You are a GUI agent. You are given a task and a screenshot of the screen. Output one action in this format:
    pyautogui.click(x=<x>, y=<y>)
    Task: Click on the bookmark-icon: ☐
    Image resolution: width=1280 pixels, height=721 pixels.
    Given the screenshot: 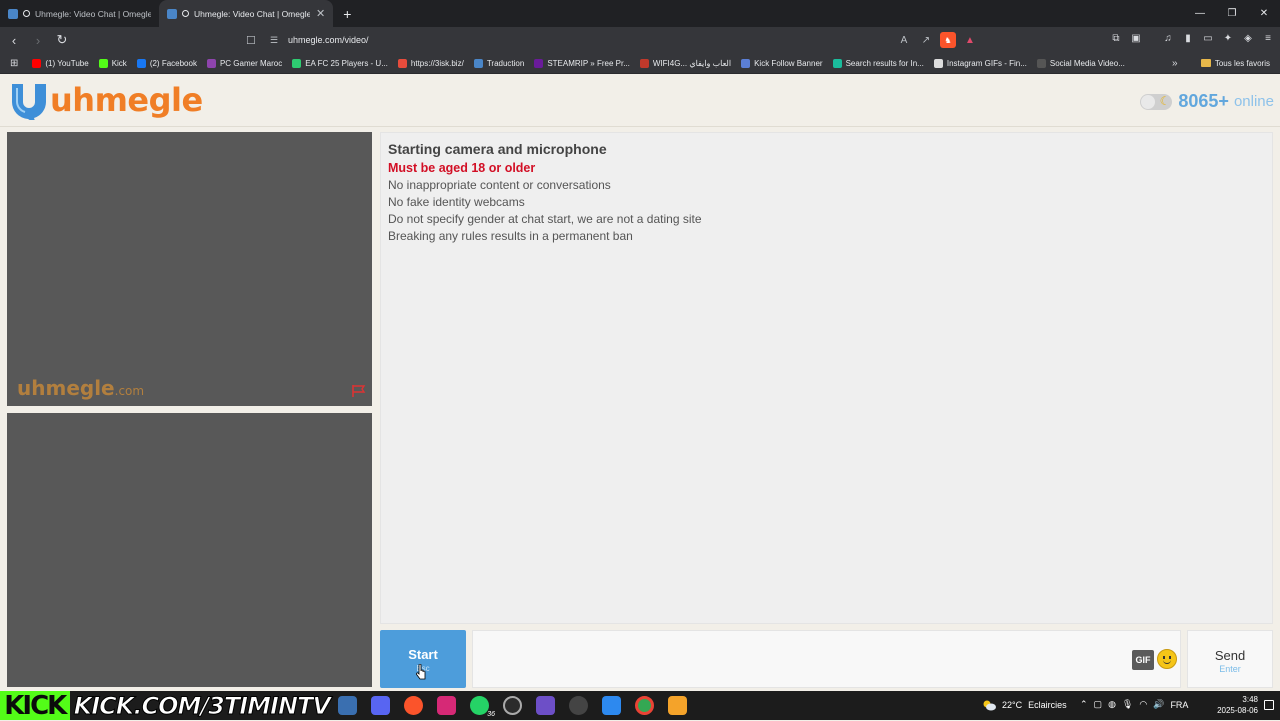 What is the action you would take?
    pyautogui.click(x=258, y=40)
    